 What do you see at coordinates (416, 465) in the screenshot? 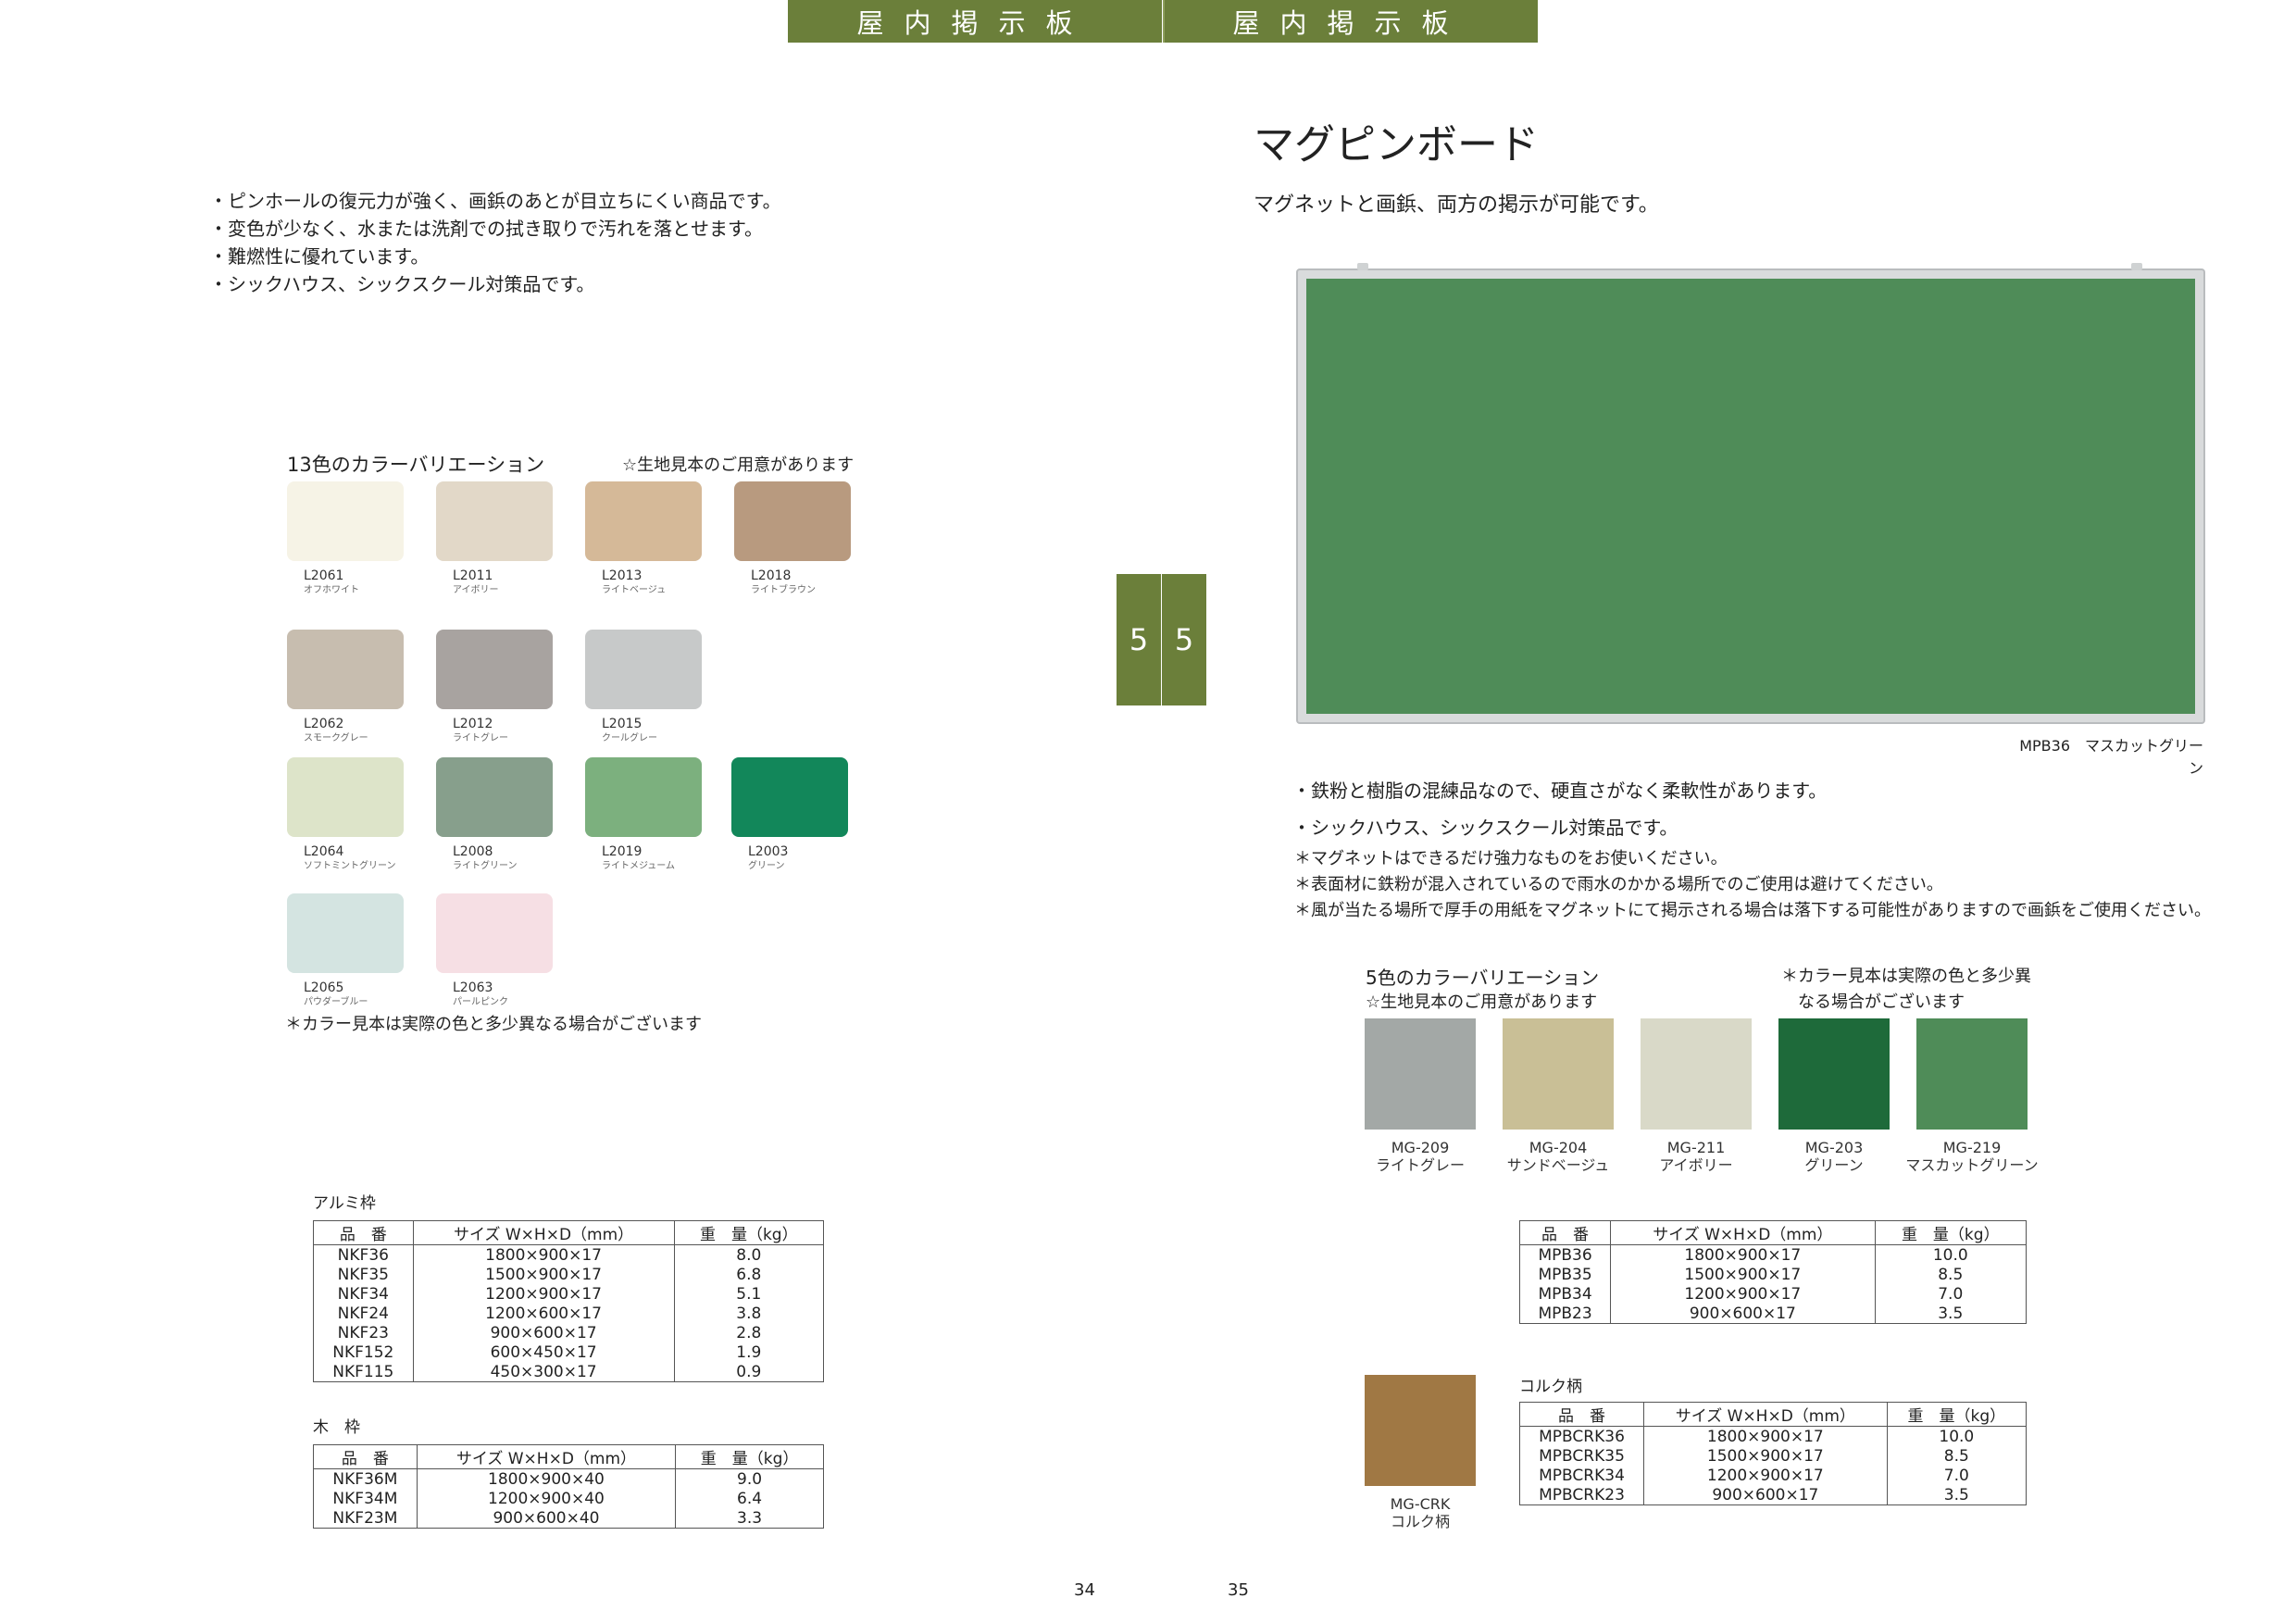
I see `variation-title: 13色のカラーバリエーション` at bounding box center [416, 465].